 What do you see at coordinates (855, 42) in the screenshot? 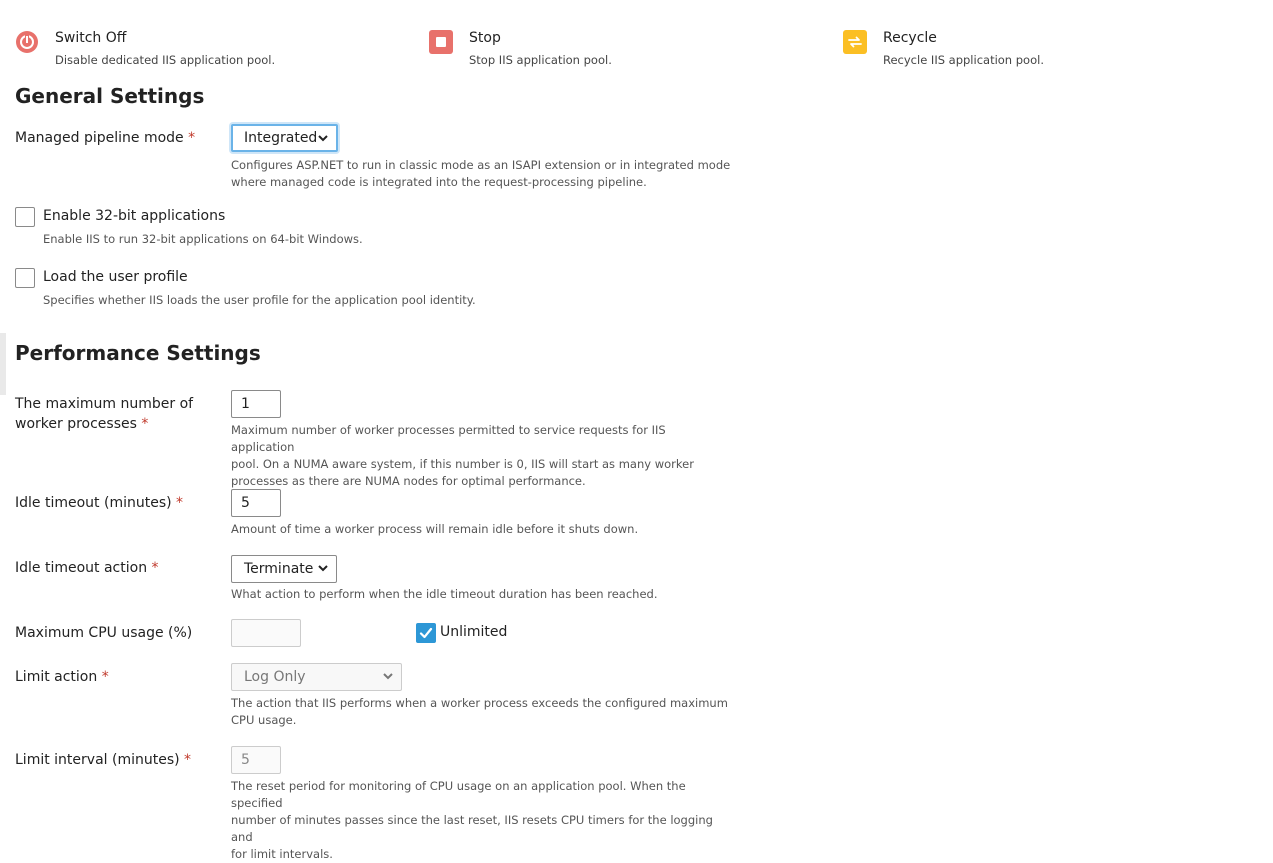
I see `recycle-icon` at bounding box center [855, 42].